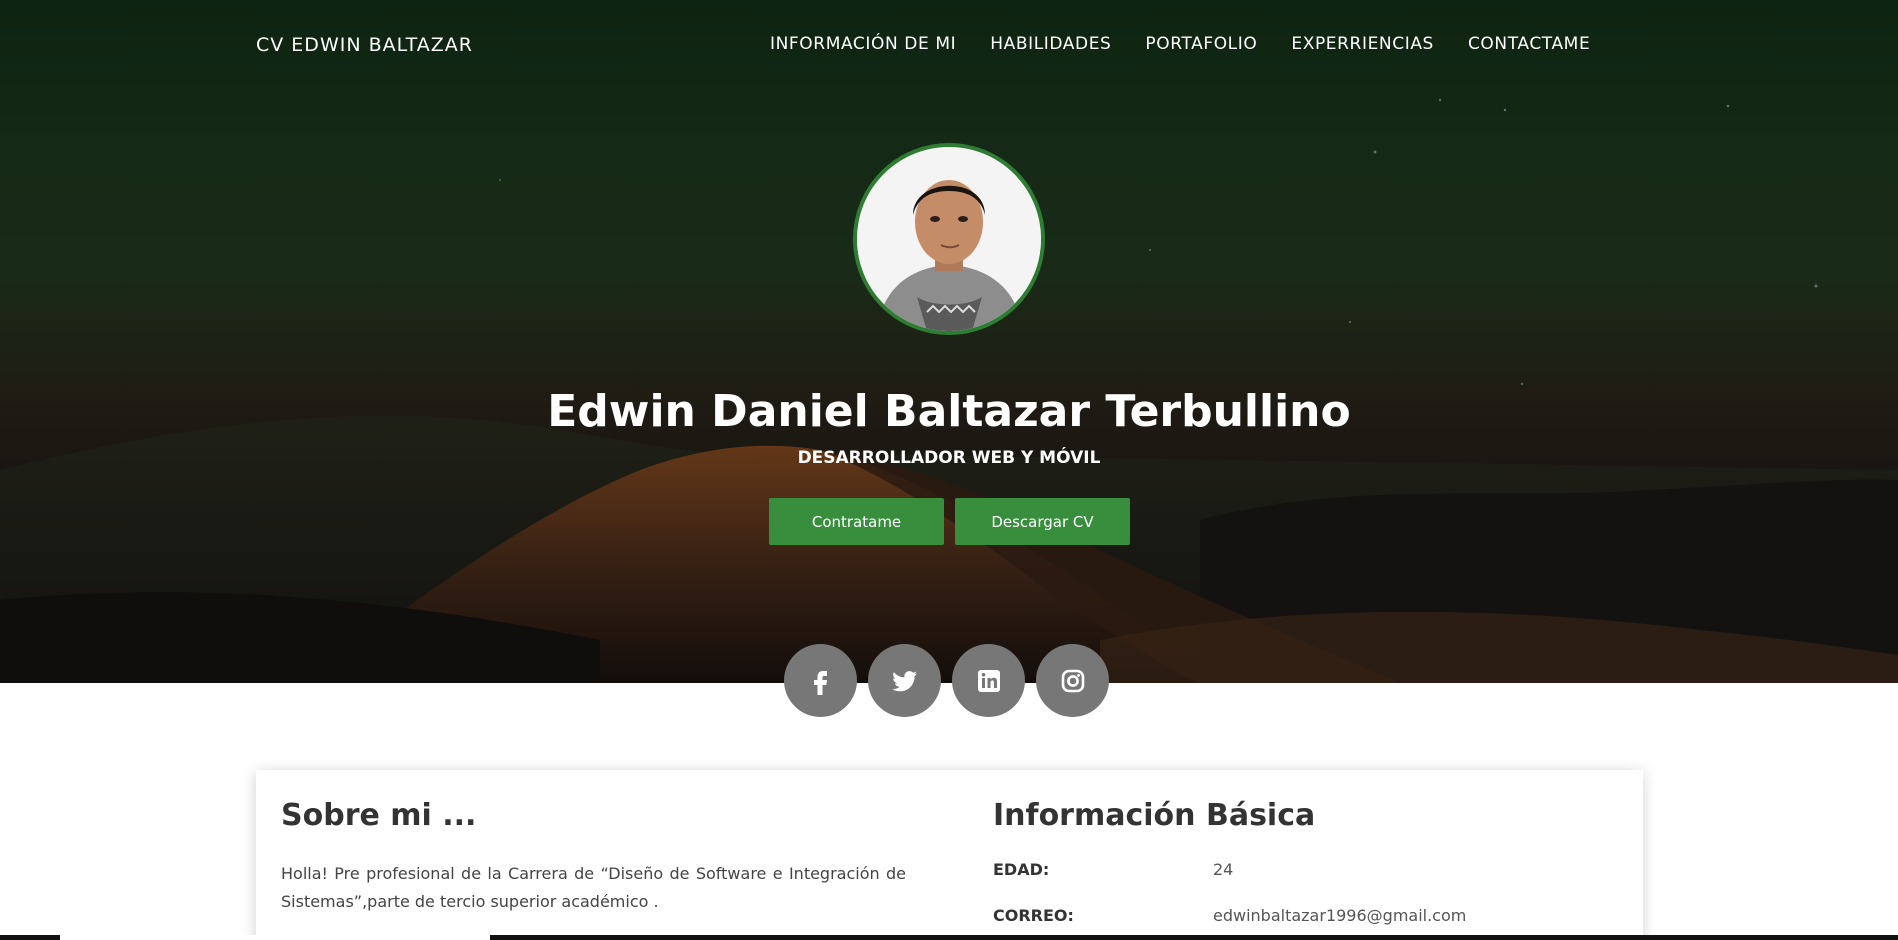  What do you see at coordinates (1042, 521) in the screenshot?
I see `download-cv-button: Descargar CV` at bounding box center [1042, 521].